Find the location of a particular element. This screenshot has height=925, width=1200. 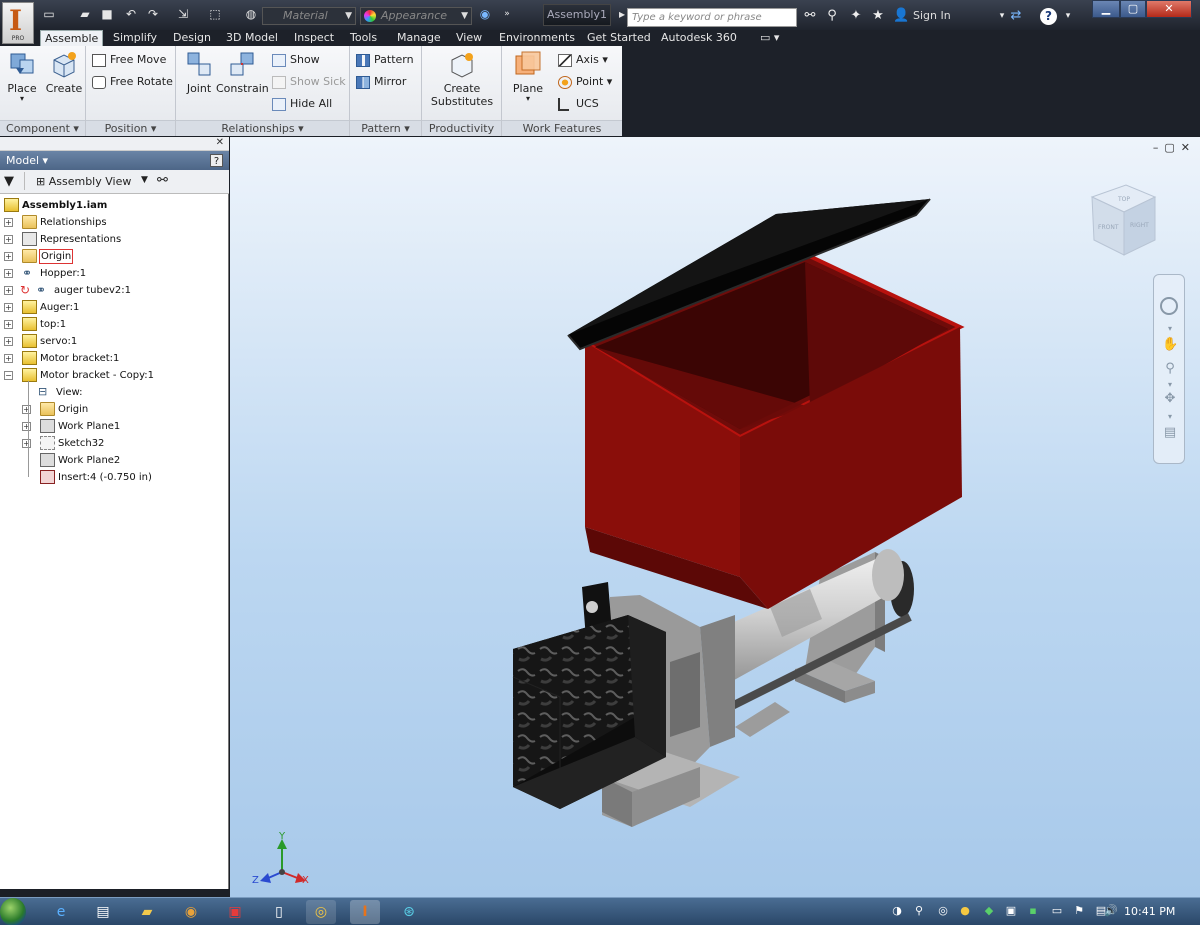

start-button is located at coordinates (13, 911).